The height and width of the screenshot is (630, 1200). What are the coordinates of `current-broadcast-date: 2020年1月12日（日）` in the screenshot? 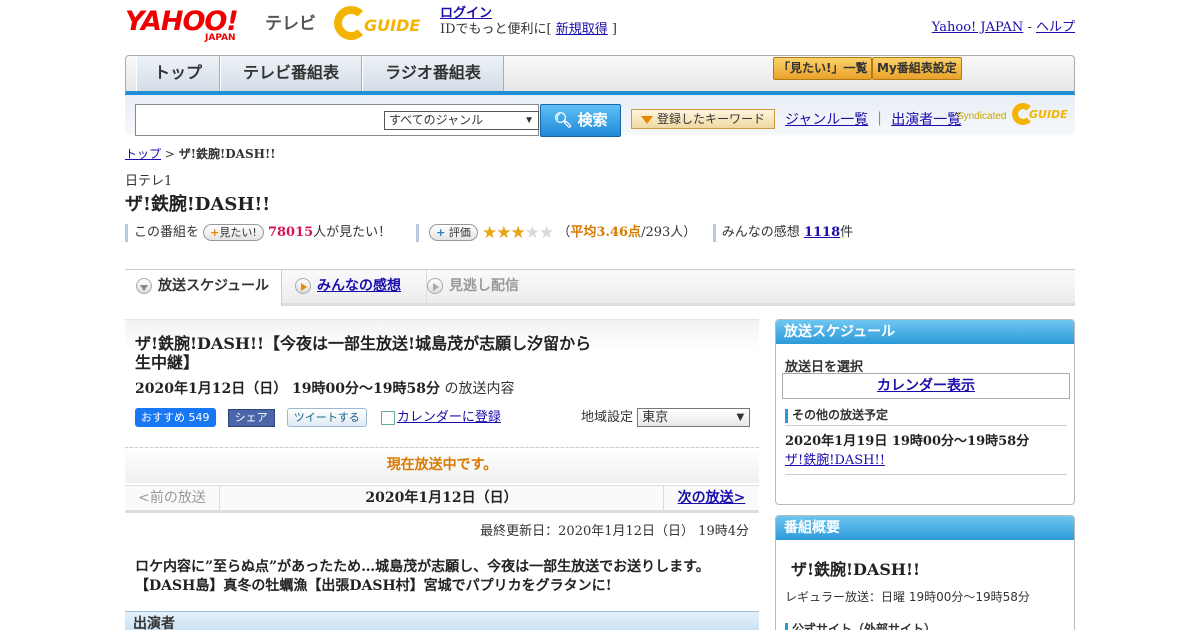 It's located at (441, 498).